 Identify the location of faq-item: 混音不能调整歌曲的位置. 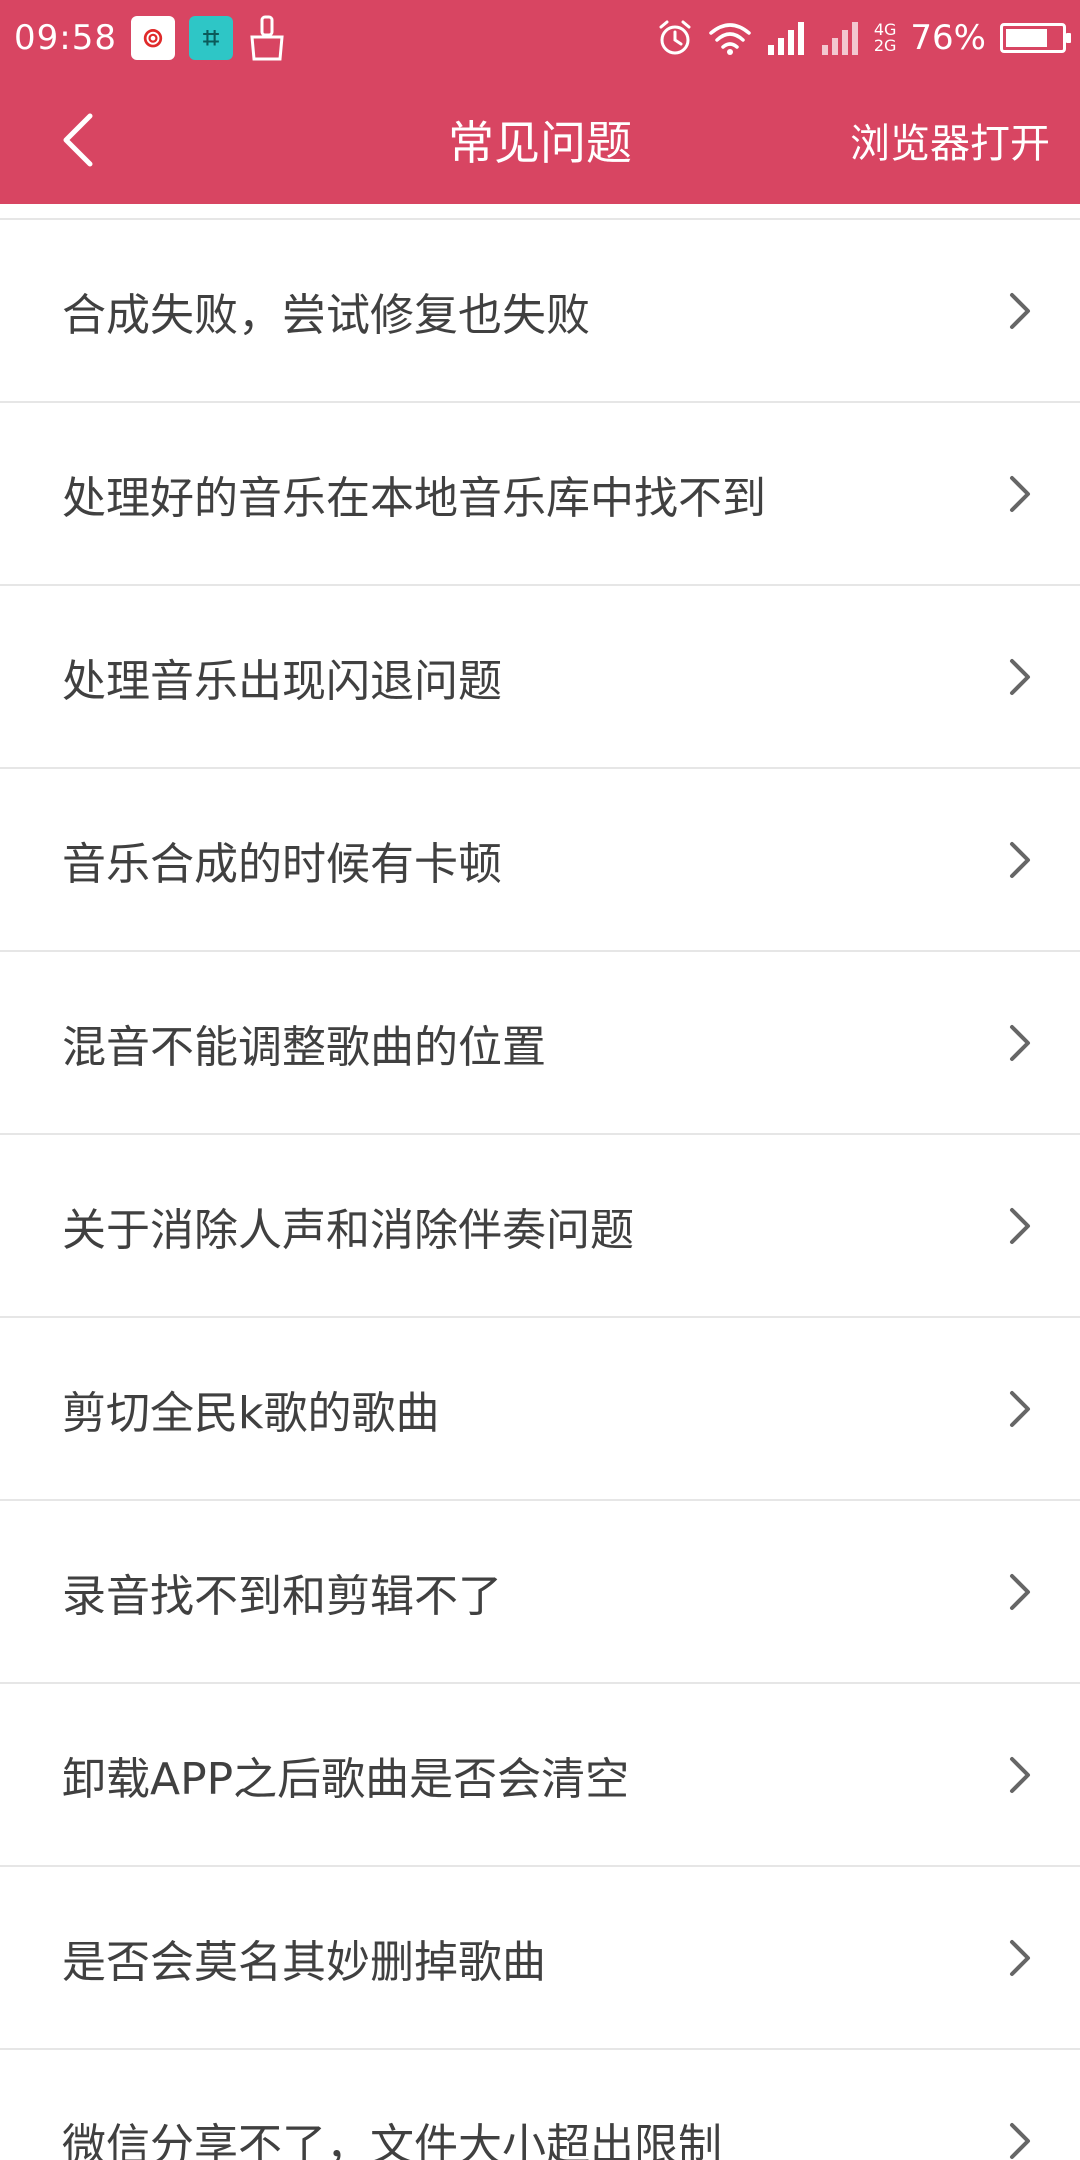
(540, 1043).